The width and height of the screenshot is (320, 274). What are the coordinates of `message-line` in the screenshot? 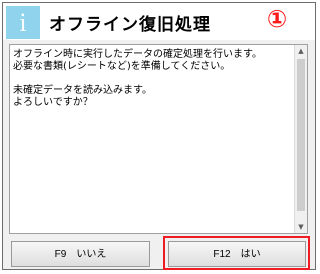 It's located at (150, 79).